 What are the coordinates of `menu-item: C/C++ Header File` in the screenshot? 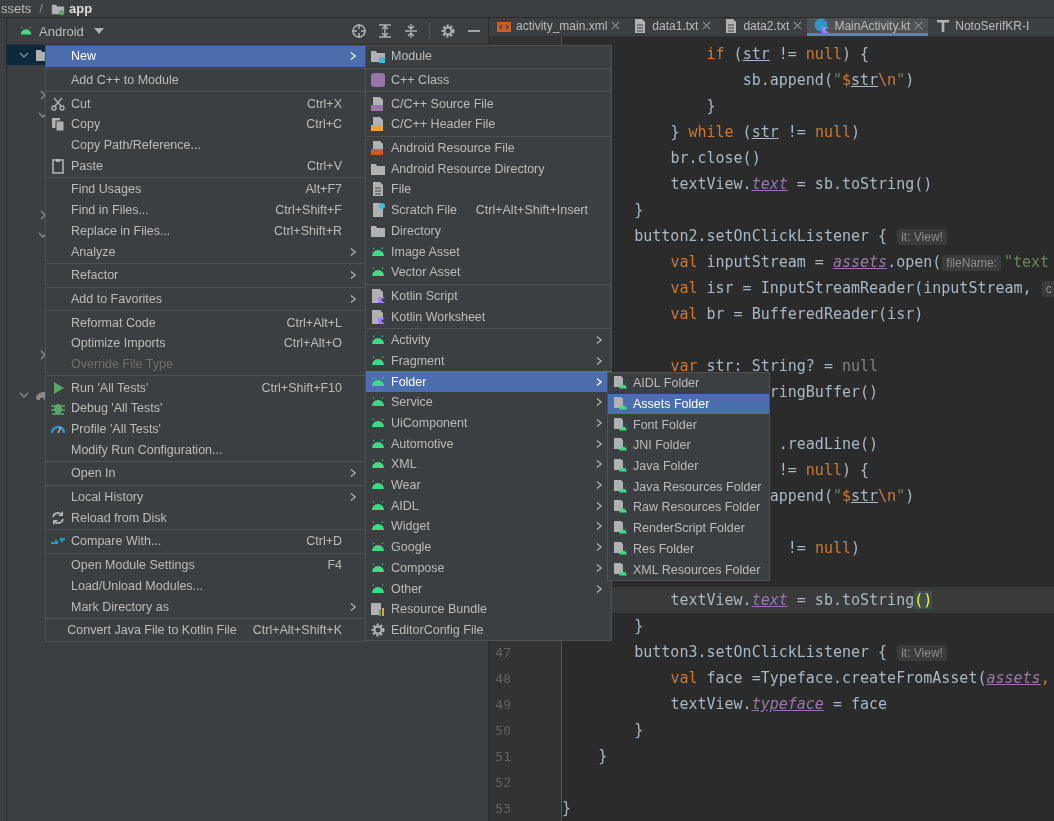 It's located at (488, 124).